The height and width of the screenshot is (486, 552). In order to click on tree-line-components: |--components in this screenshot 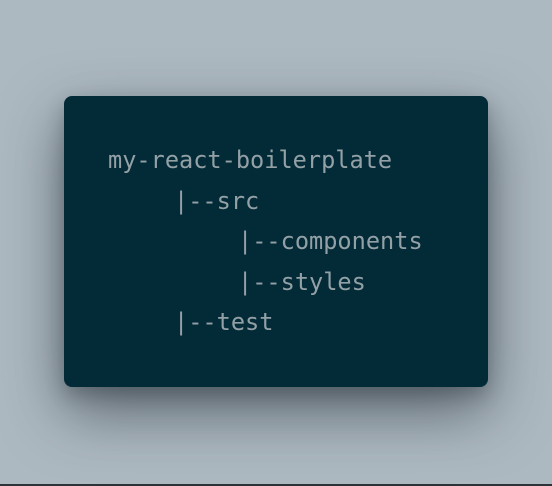, I will do `click(330, 241)`.